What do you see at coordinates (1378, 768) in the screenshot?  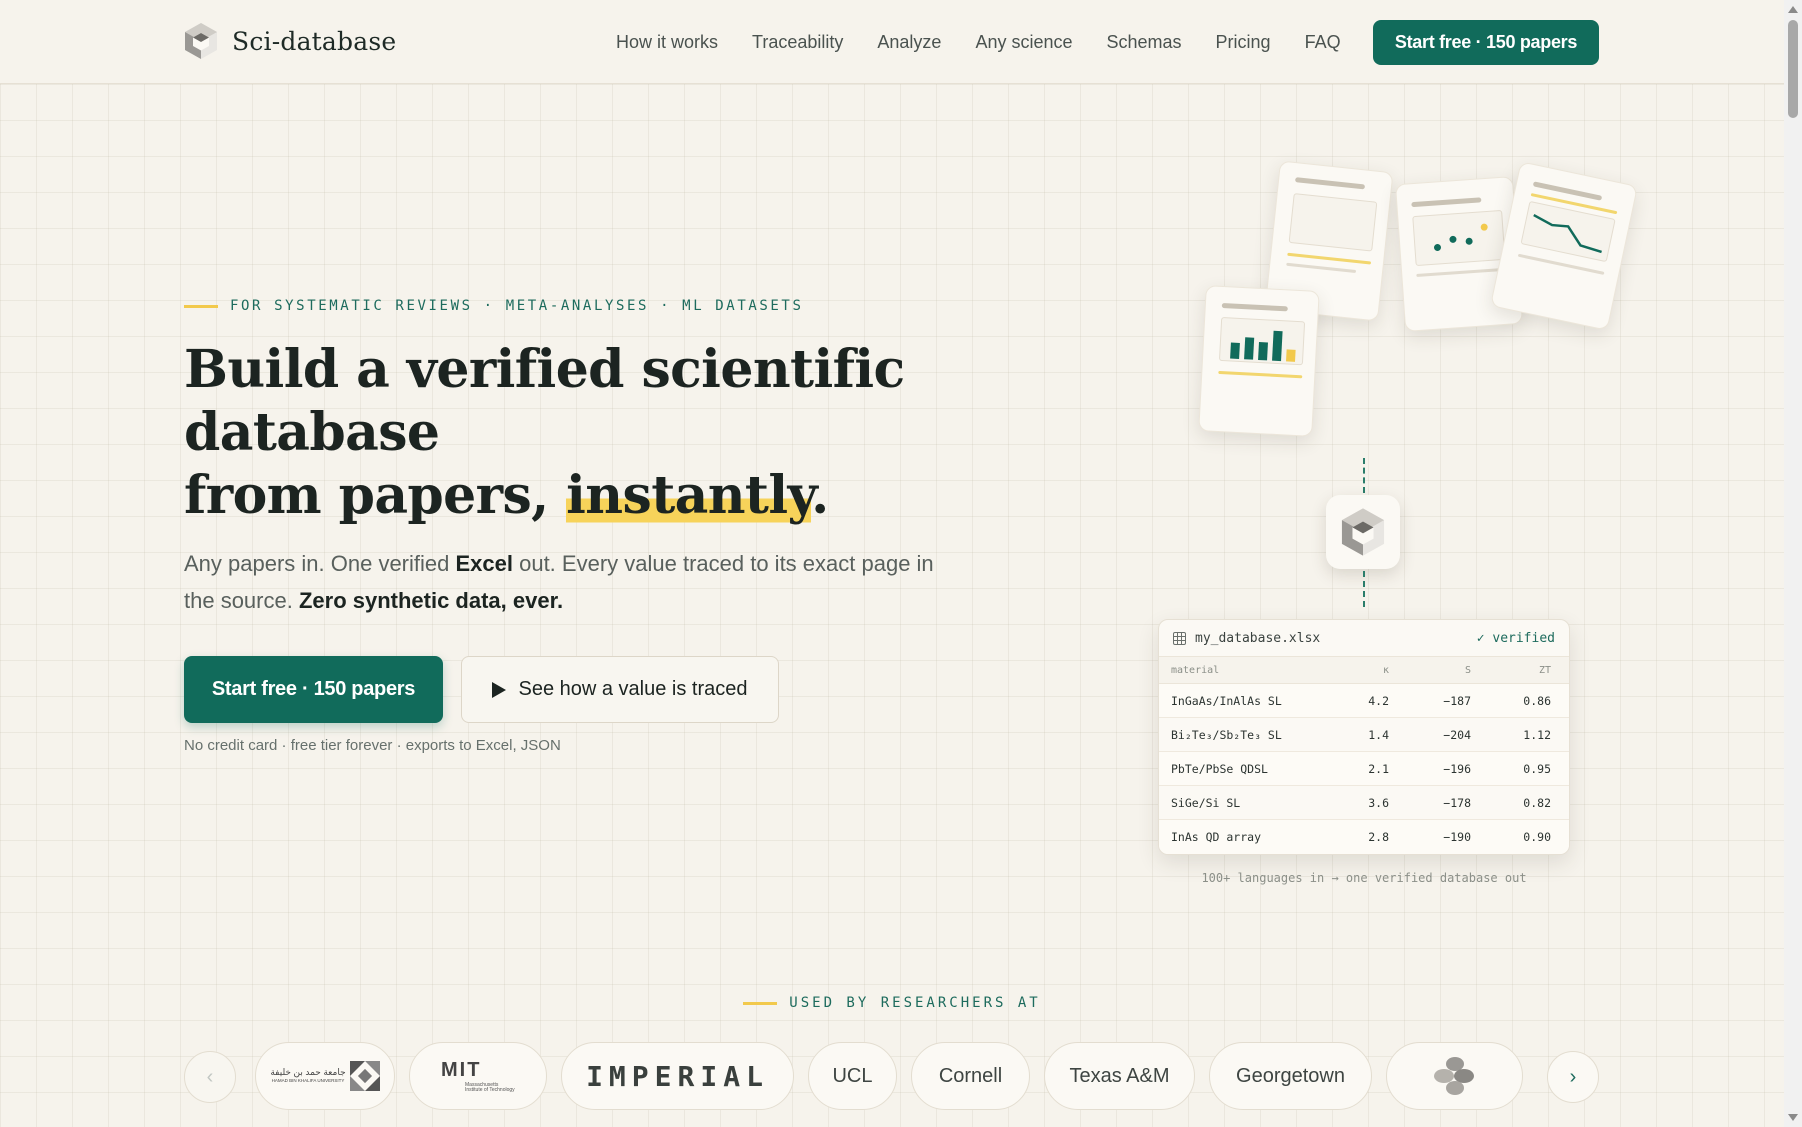 I see `cell-kappa: 2.1` at bounding box center [1378, 768].